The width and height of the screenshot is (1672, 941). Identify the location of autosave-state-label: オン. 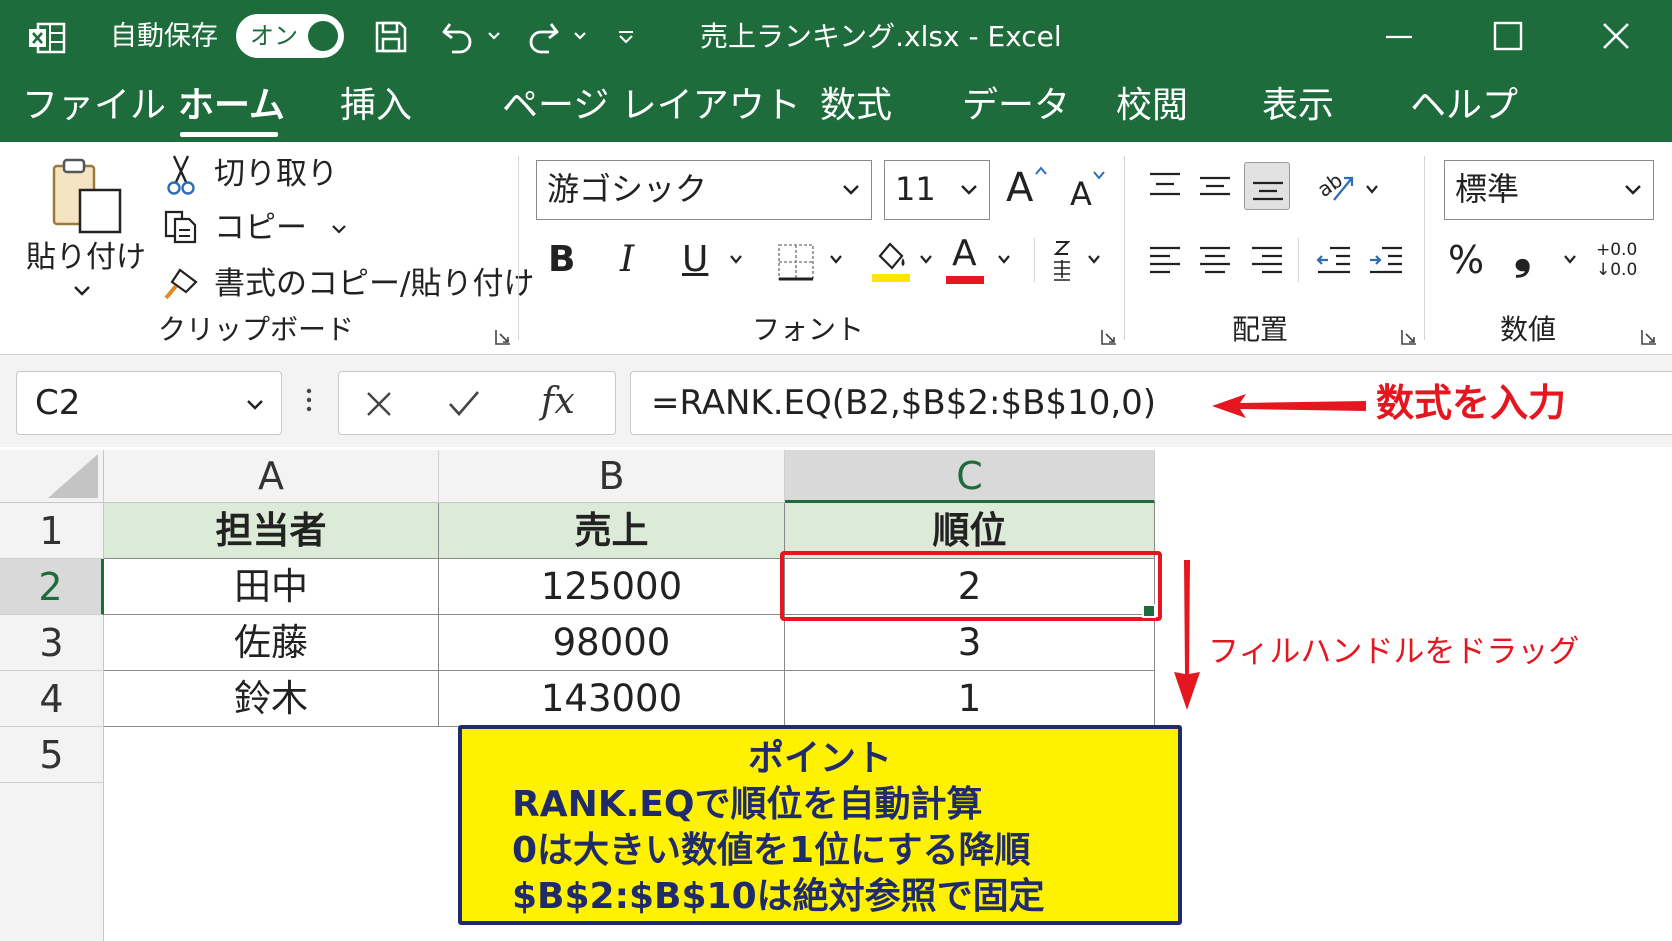
(274, 36).